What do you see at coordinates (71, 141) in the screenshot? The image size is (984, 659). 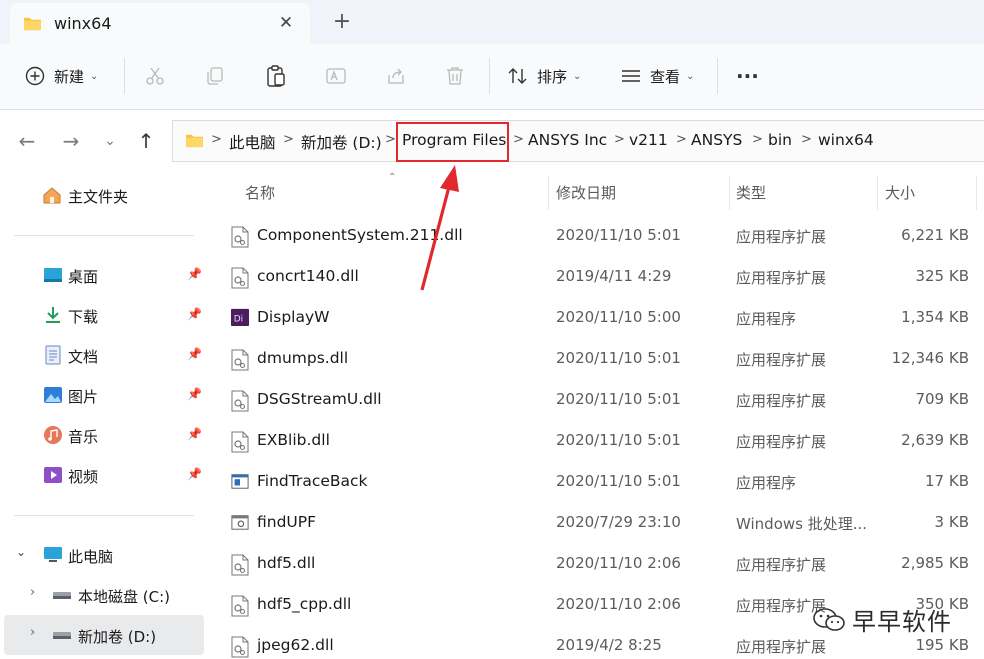 I see `forward-arrow-icon: →` at bounding box center [71, 141].